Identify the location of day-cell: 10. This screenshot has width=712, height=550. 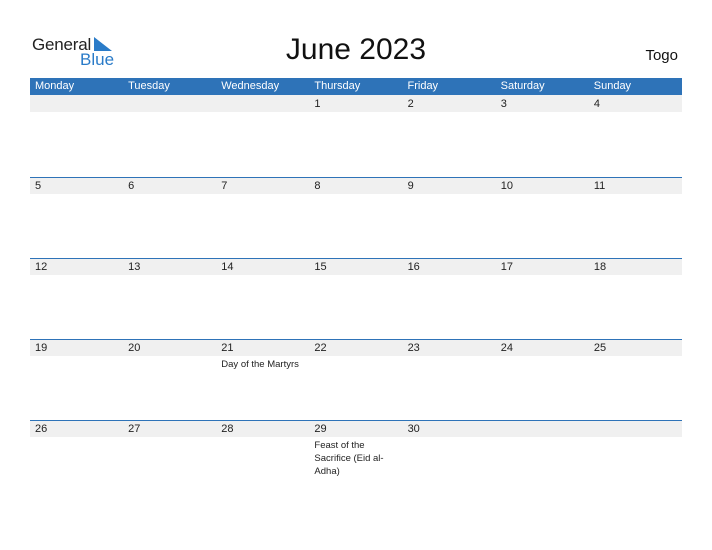
(542, 217).